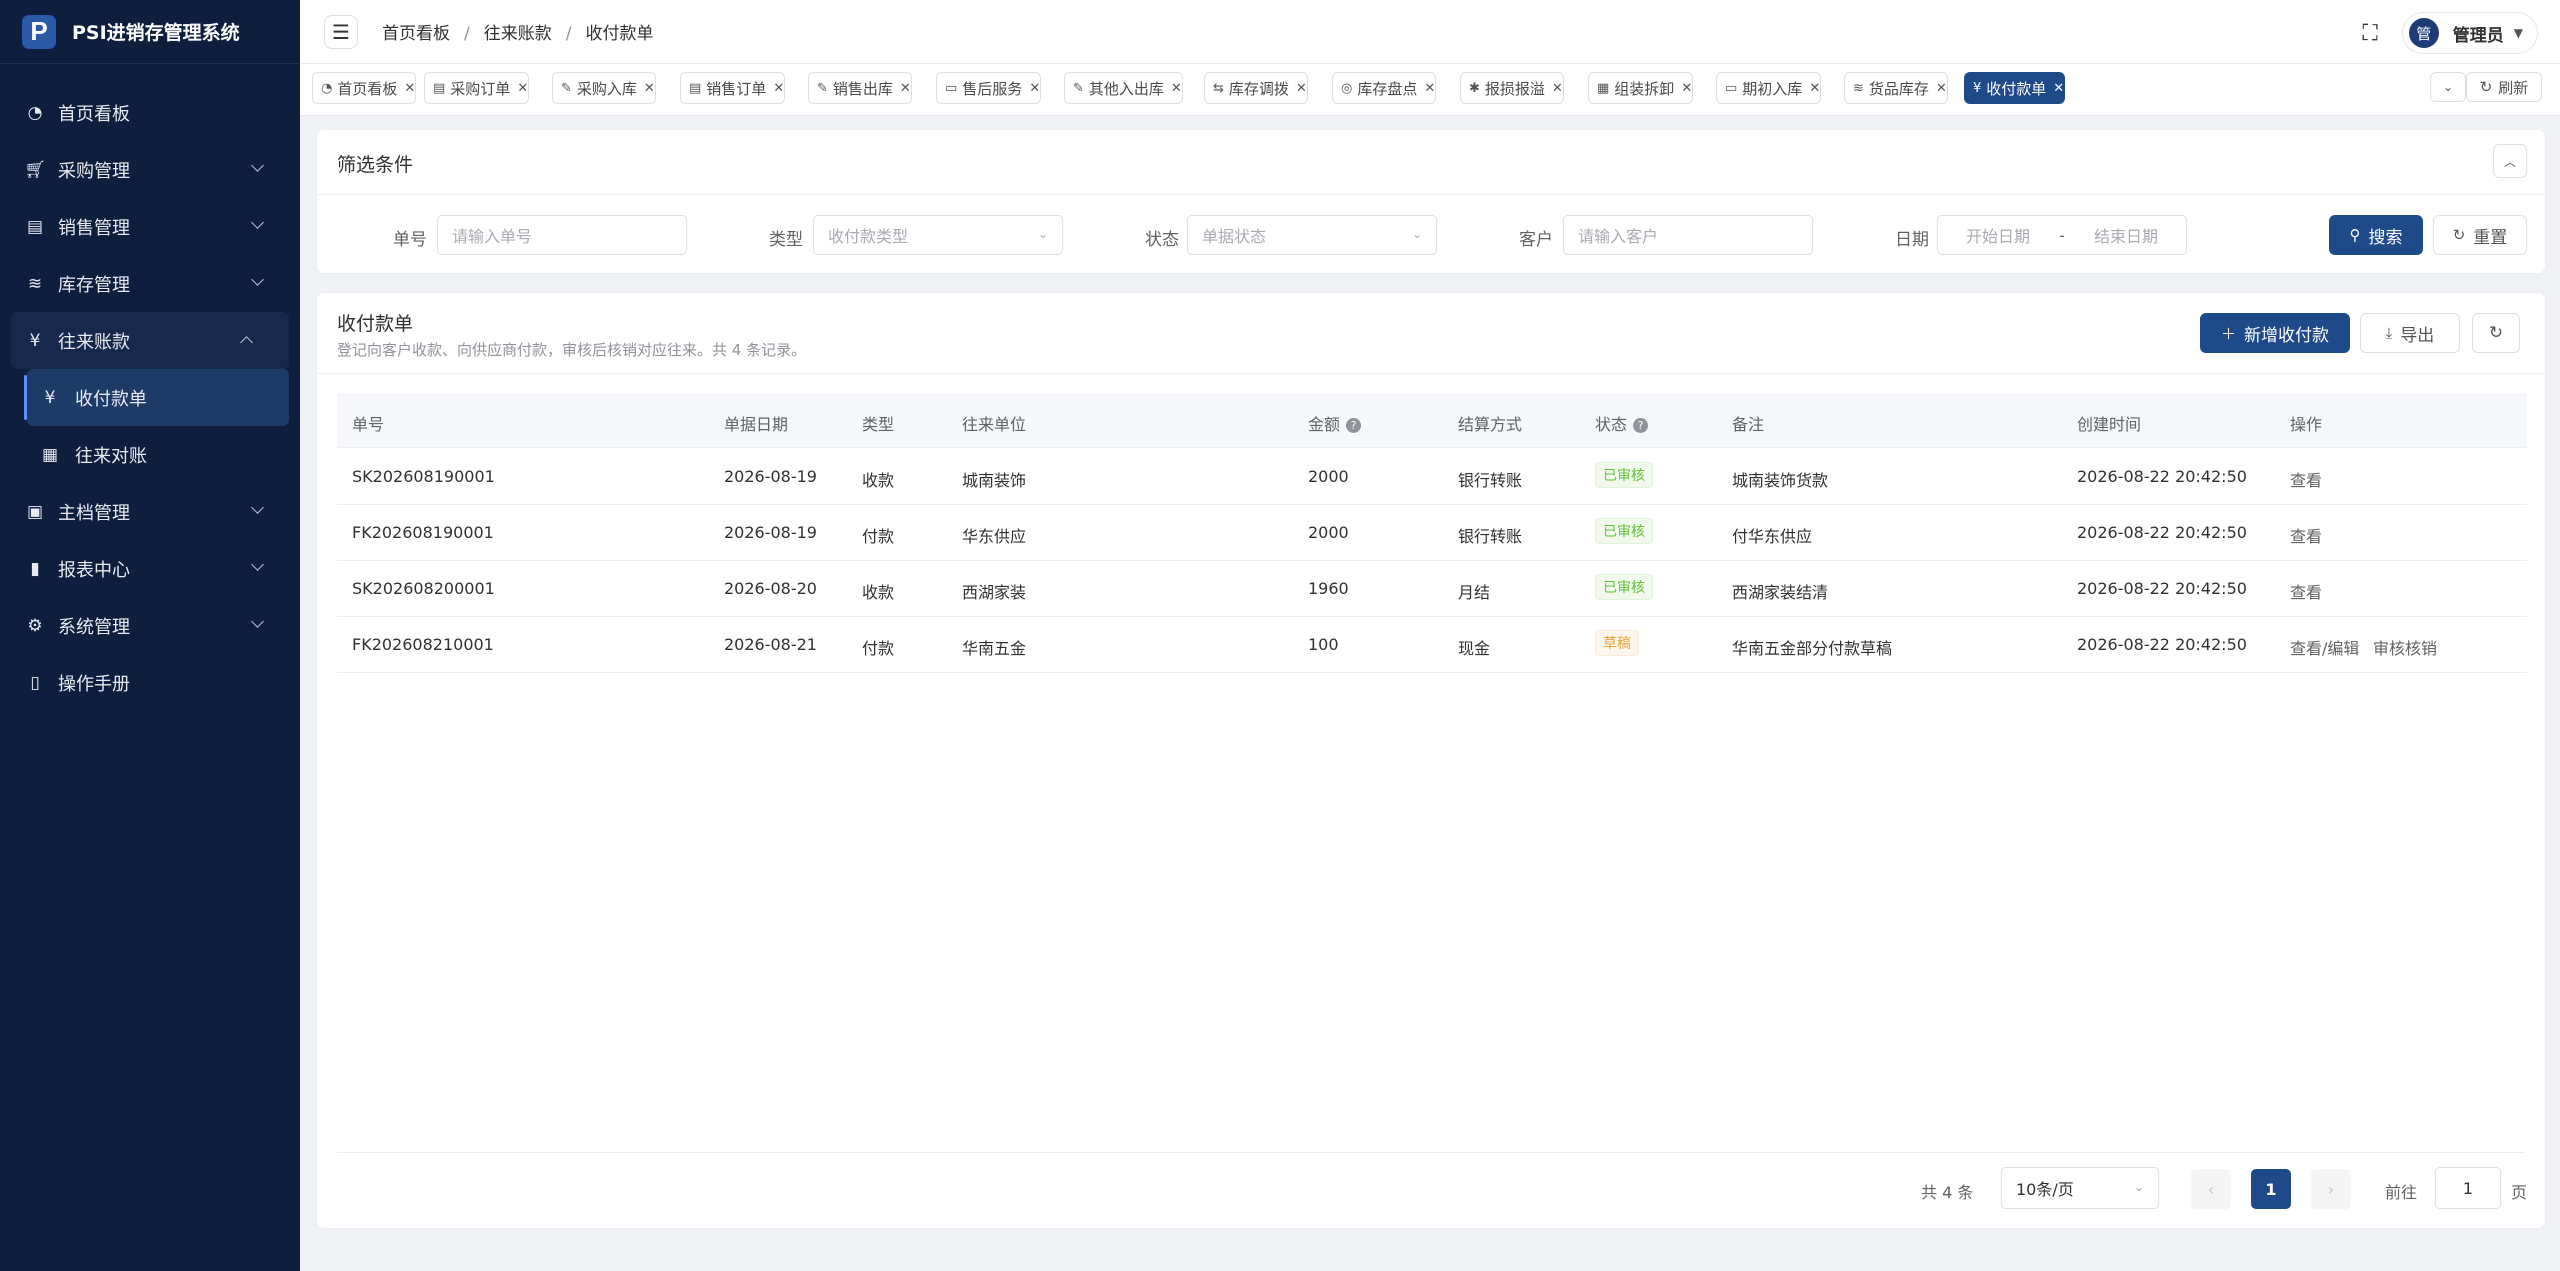 The width and height of the screenshot is (2560, 1271). What do you see at coordinates (94, 342) in the screenshot?
I see `sidebar-item-label: 往来账款` at bounding box center [94, 342].